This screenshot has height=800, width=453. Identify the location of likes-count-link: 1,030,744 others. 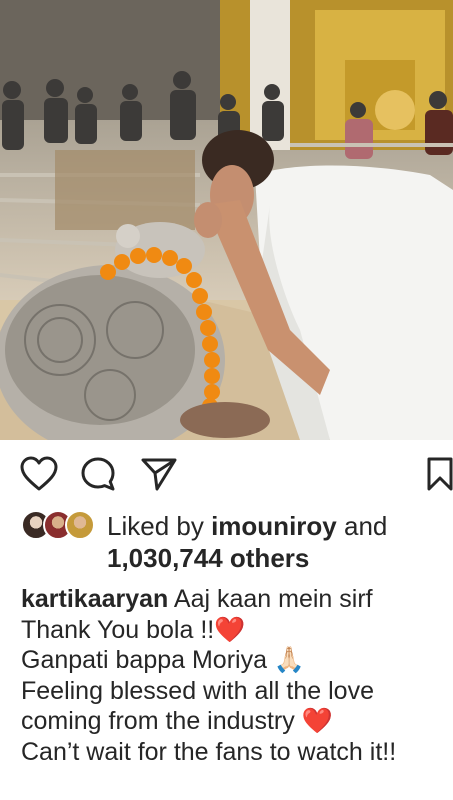
(208, 558).